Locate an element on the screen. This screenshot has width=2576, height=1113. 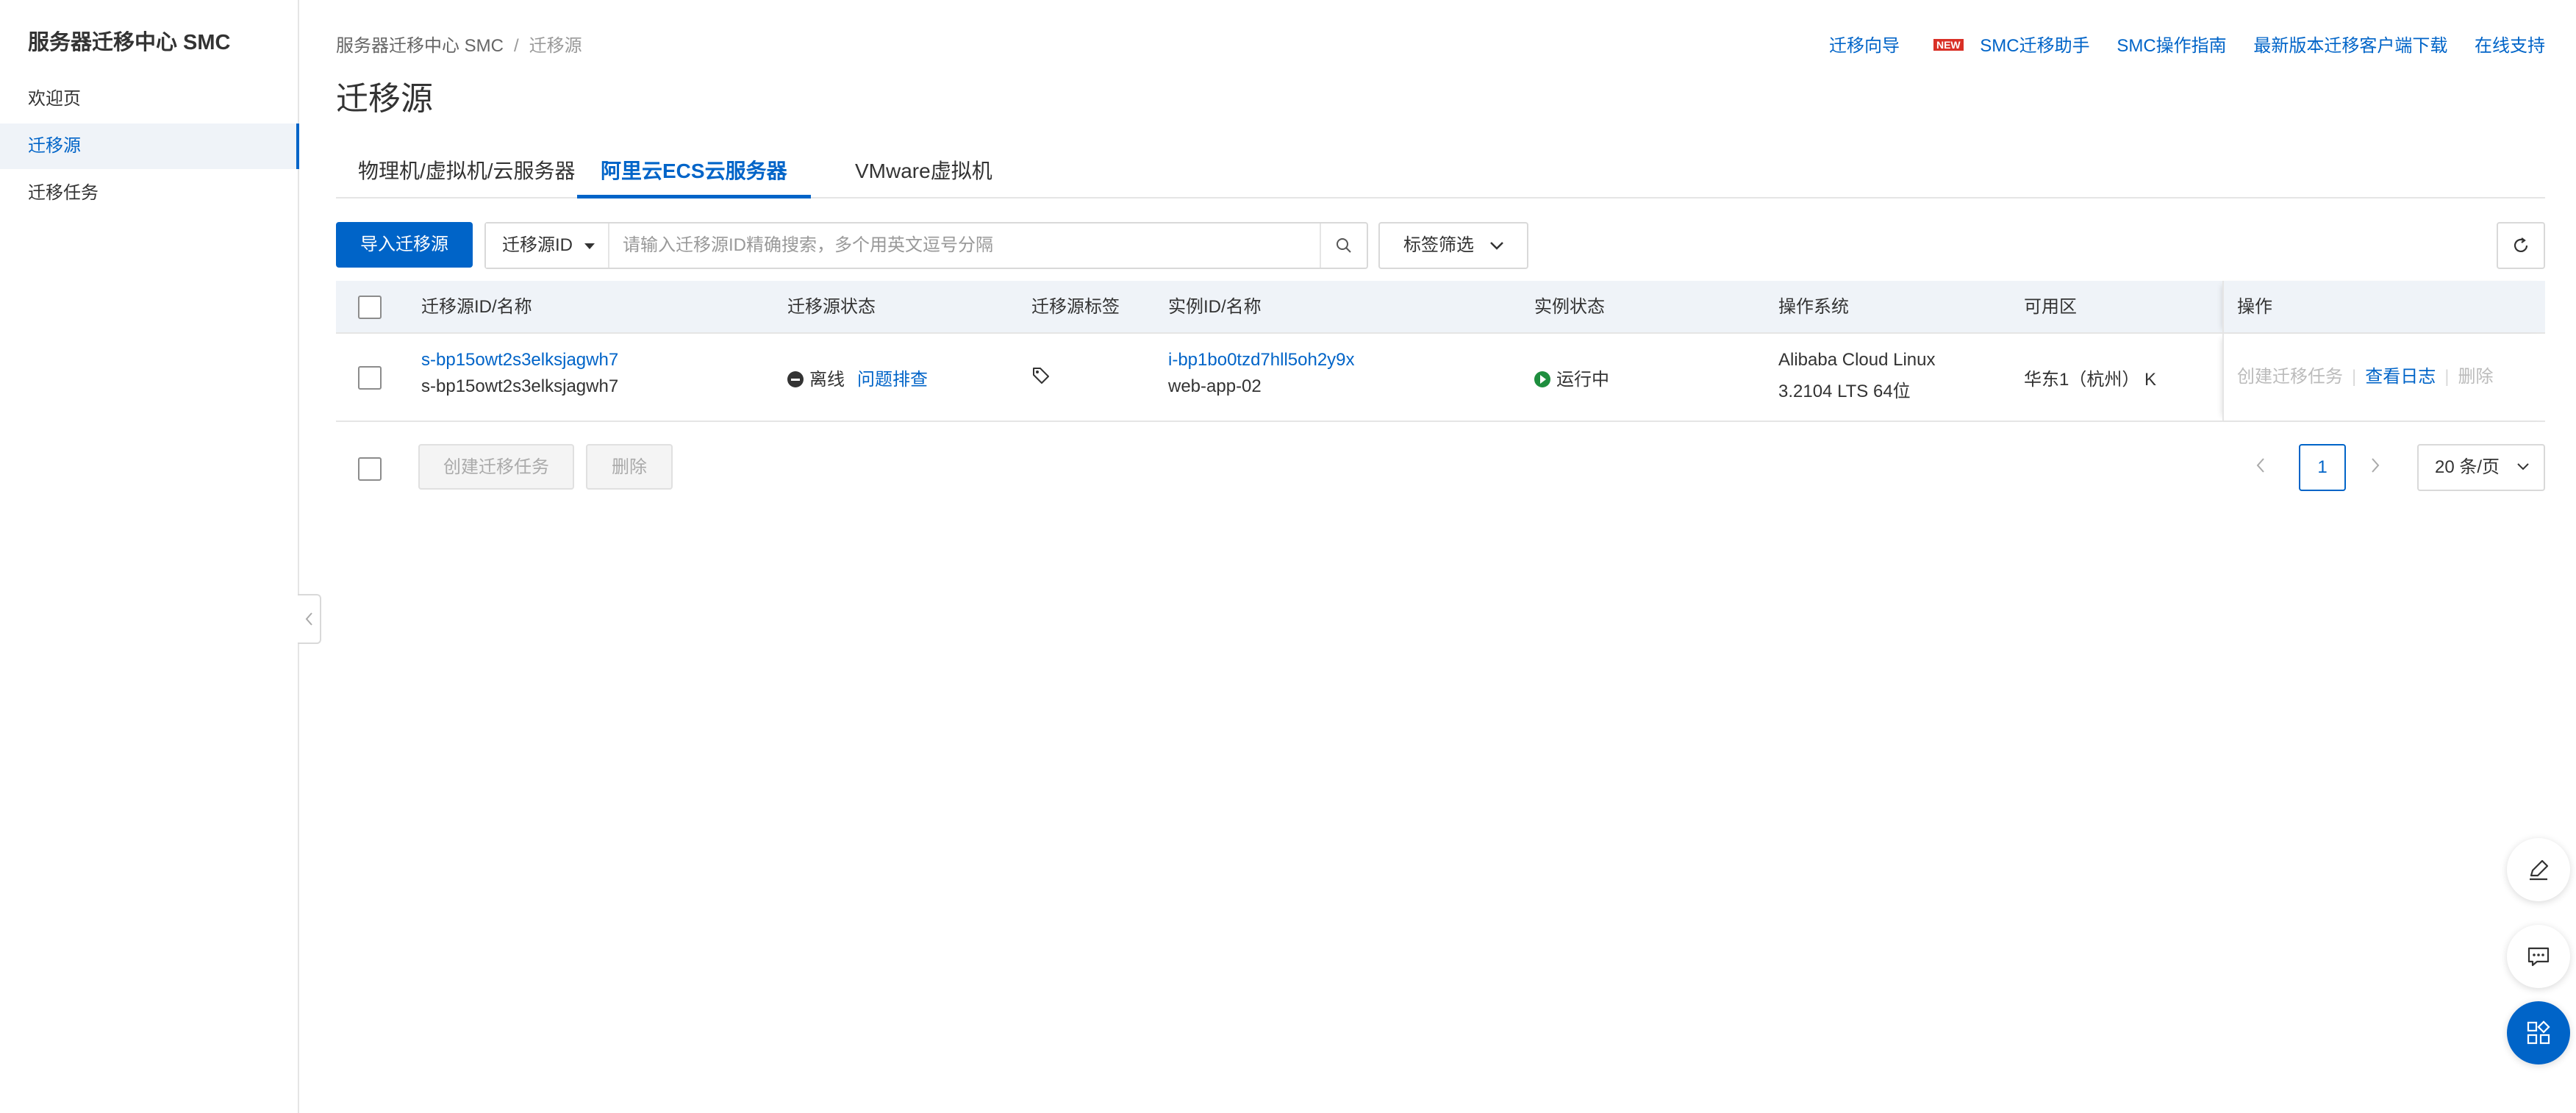
instance-status-label: 运行中 is located at coordinates (1582, 380).